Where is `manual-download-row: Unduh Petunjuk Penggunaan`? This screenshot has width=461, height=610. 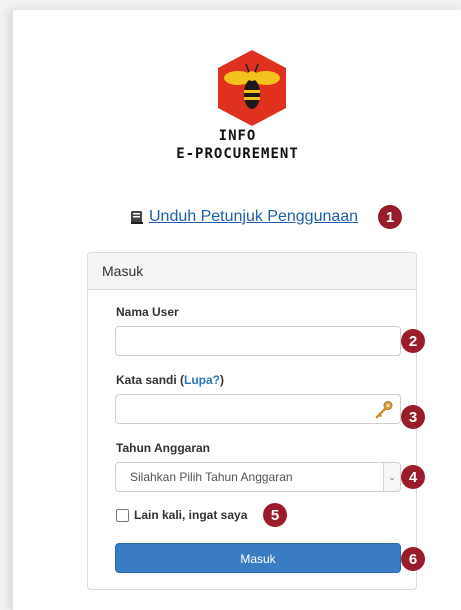 manual-download-row: Unduh Petunjuk Penggunaan is located at coordinates (244, 217).